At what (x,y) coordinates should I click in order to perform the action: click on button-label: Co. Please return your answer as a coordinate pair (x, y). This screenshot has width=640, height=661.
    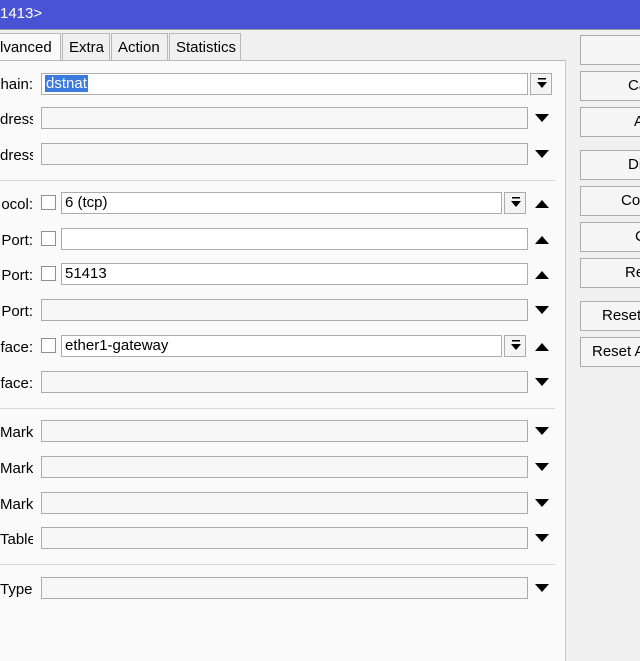
    Looking at the image, I should click on (630, 200).